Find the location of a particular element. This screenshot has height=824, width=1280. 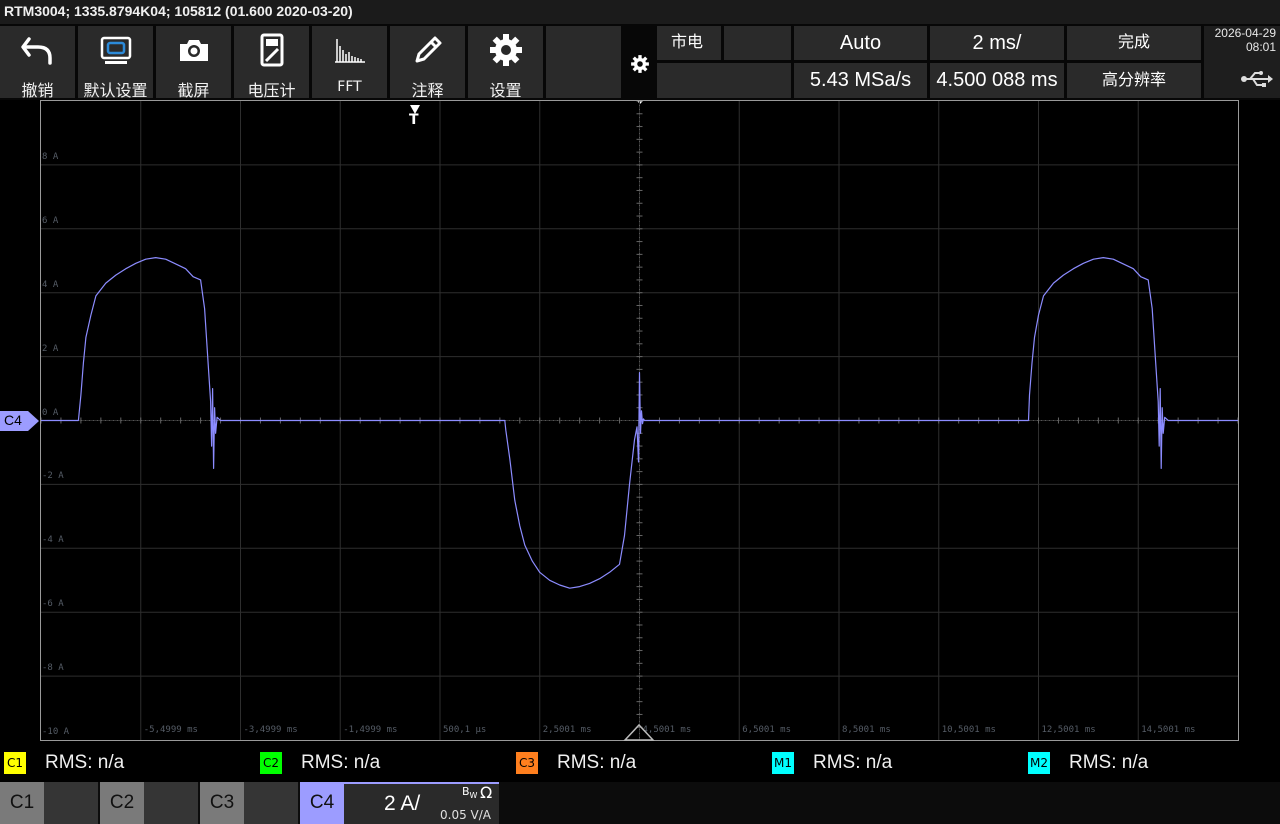

x-tick-label: 2,5001 ms is located at coordinates (567, 730).